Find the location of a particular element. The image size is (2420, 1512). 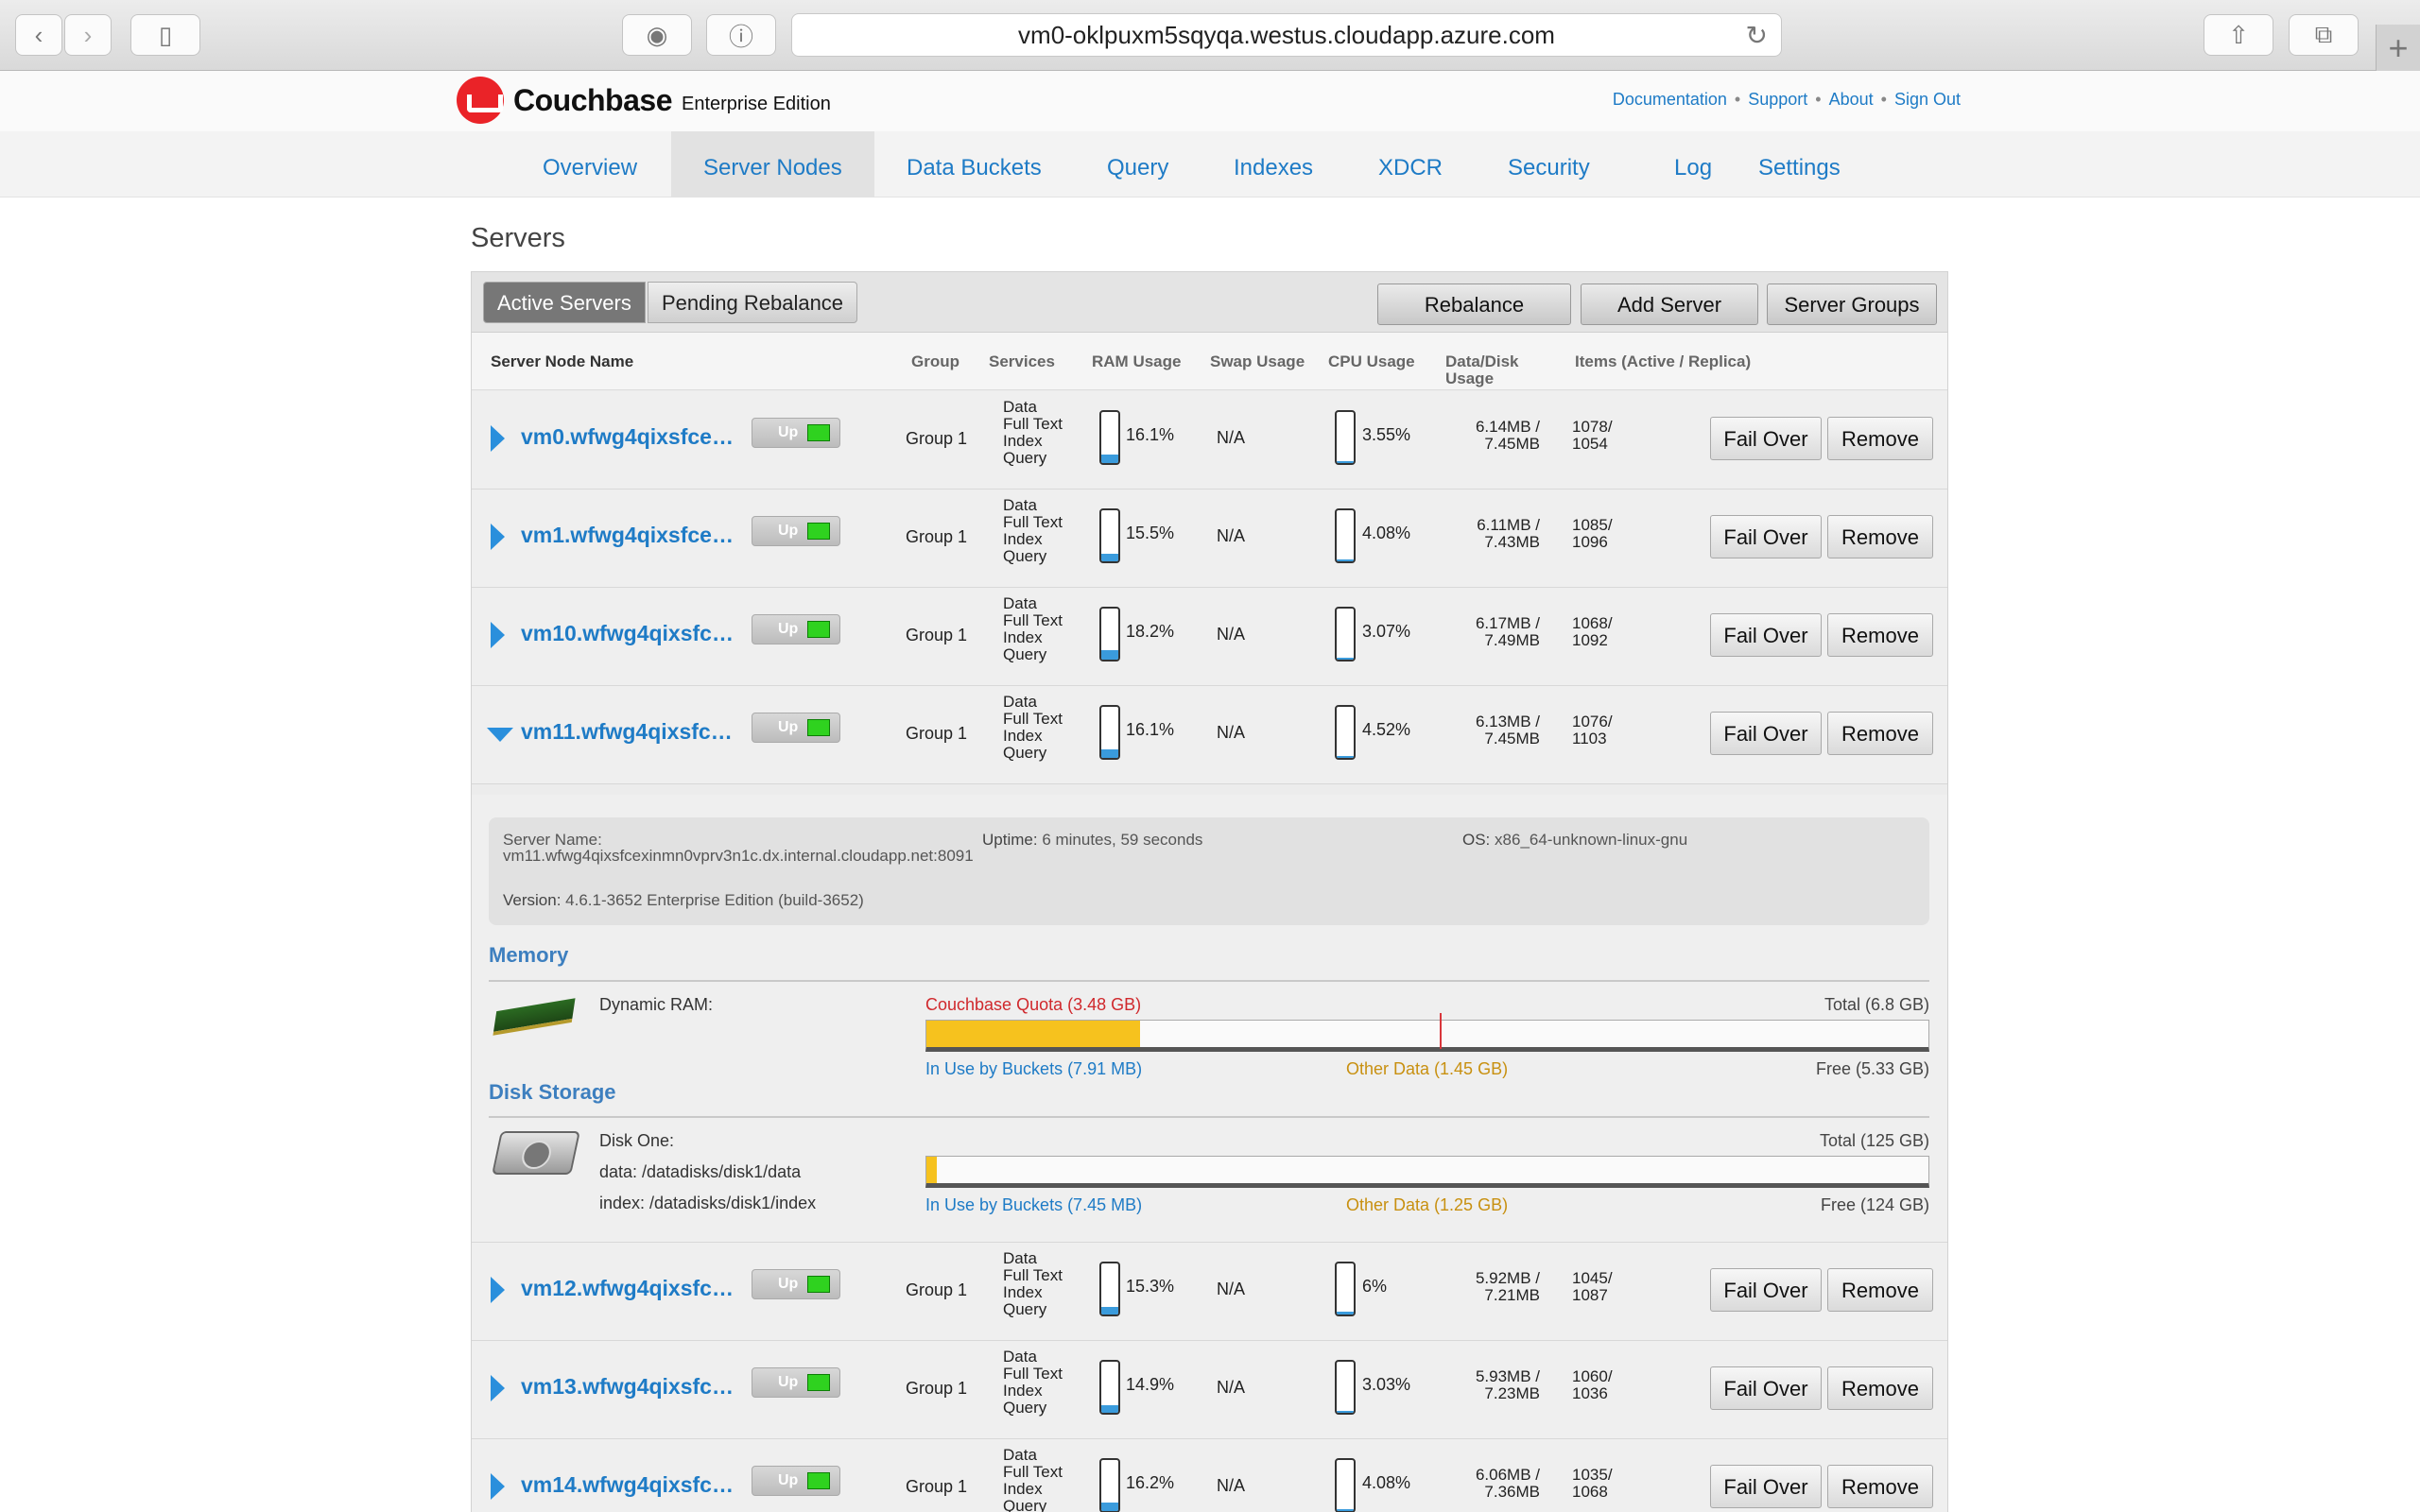

tab-indexes: Indexes is located at coordinates (1273, 164).